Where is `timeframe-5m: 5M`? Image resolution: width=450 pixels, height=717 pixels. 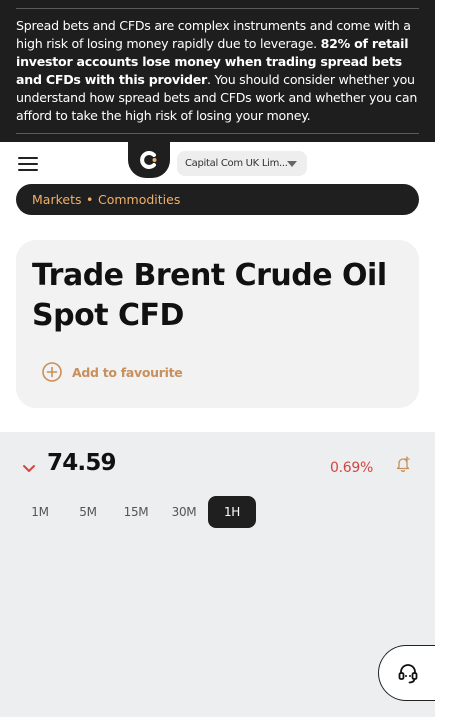 timeframe-5m: 5M is located at coordinates (88, 512).